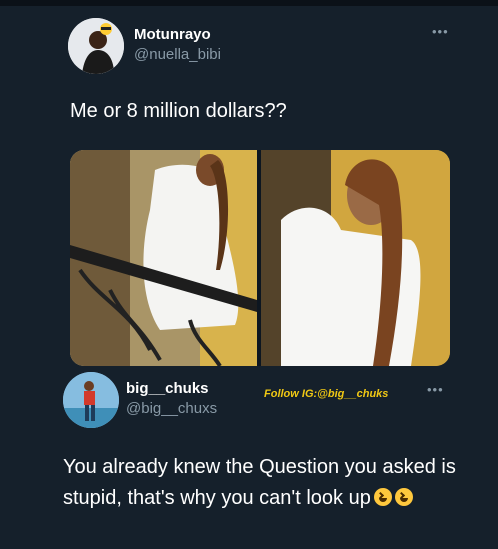  I want to click on photo-woman-balcony, so click(163, 258).